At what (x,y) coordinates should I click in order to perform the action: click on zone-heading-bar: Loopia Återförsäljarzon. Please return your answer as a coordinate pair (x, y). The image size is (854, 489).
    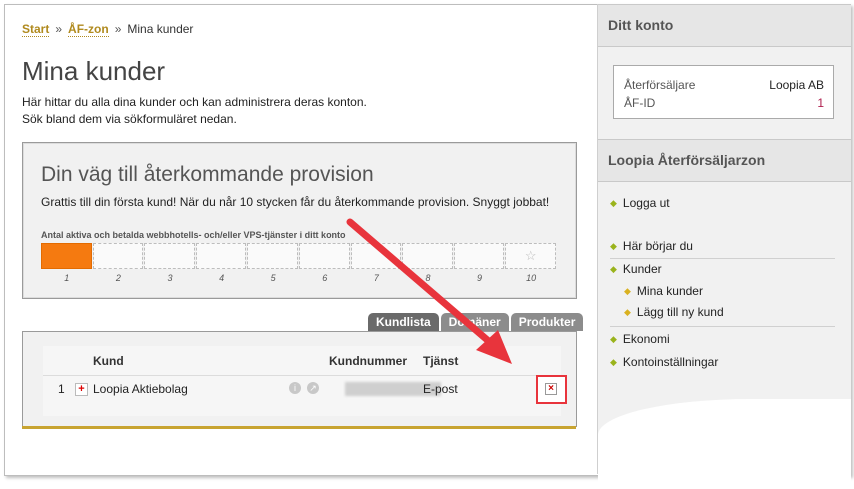
    Looking at the image, I should click on (724, 160).